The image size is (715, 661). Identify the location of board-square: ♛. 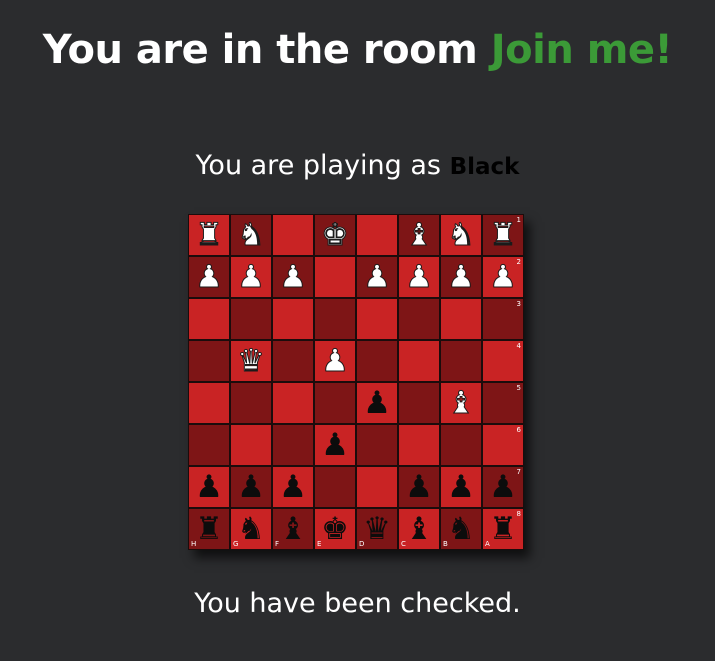
(251, 361).